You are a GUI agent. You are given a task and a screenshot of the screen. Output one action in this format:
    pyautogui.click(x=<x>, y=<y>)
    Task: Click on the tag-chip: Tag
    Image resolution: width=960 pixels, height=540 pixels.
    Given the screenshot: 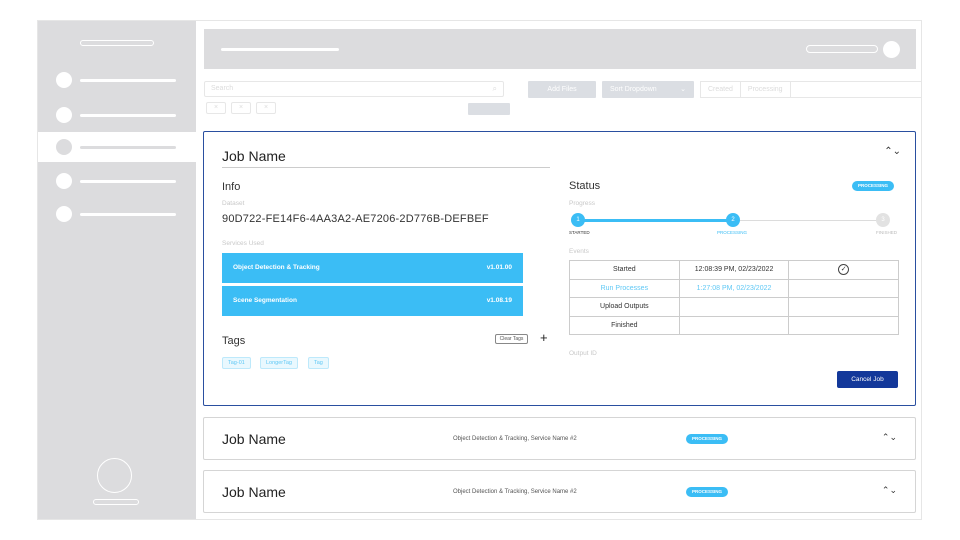 What is the action you would take?
    pyautogui.click(x=318, y=363)
    